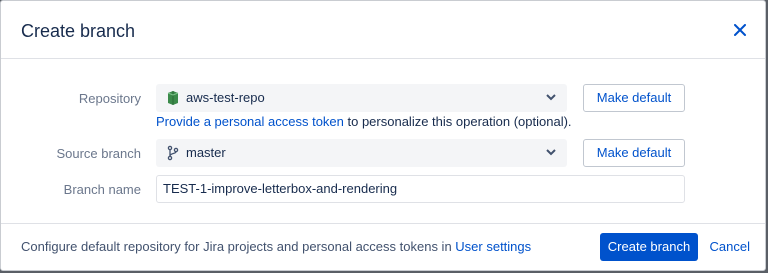  What do you see at coordinates (361, 153) in the screenshot?
I see `source-branch-select: master` at bounding box center [361, 153].